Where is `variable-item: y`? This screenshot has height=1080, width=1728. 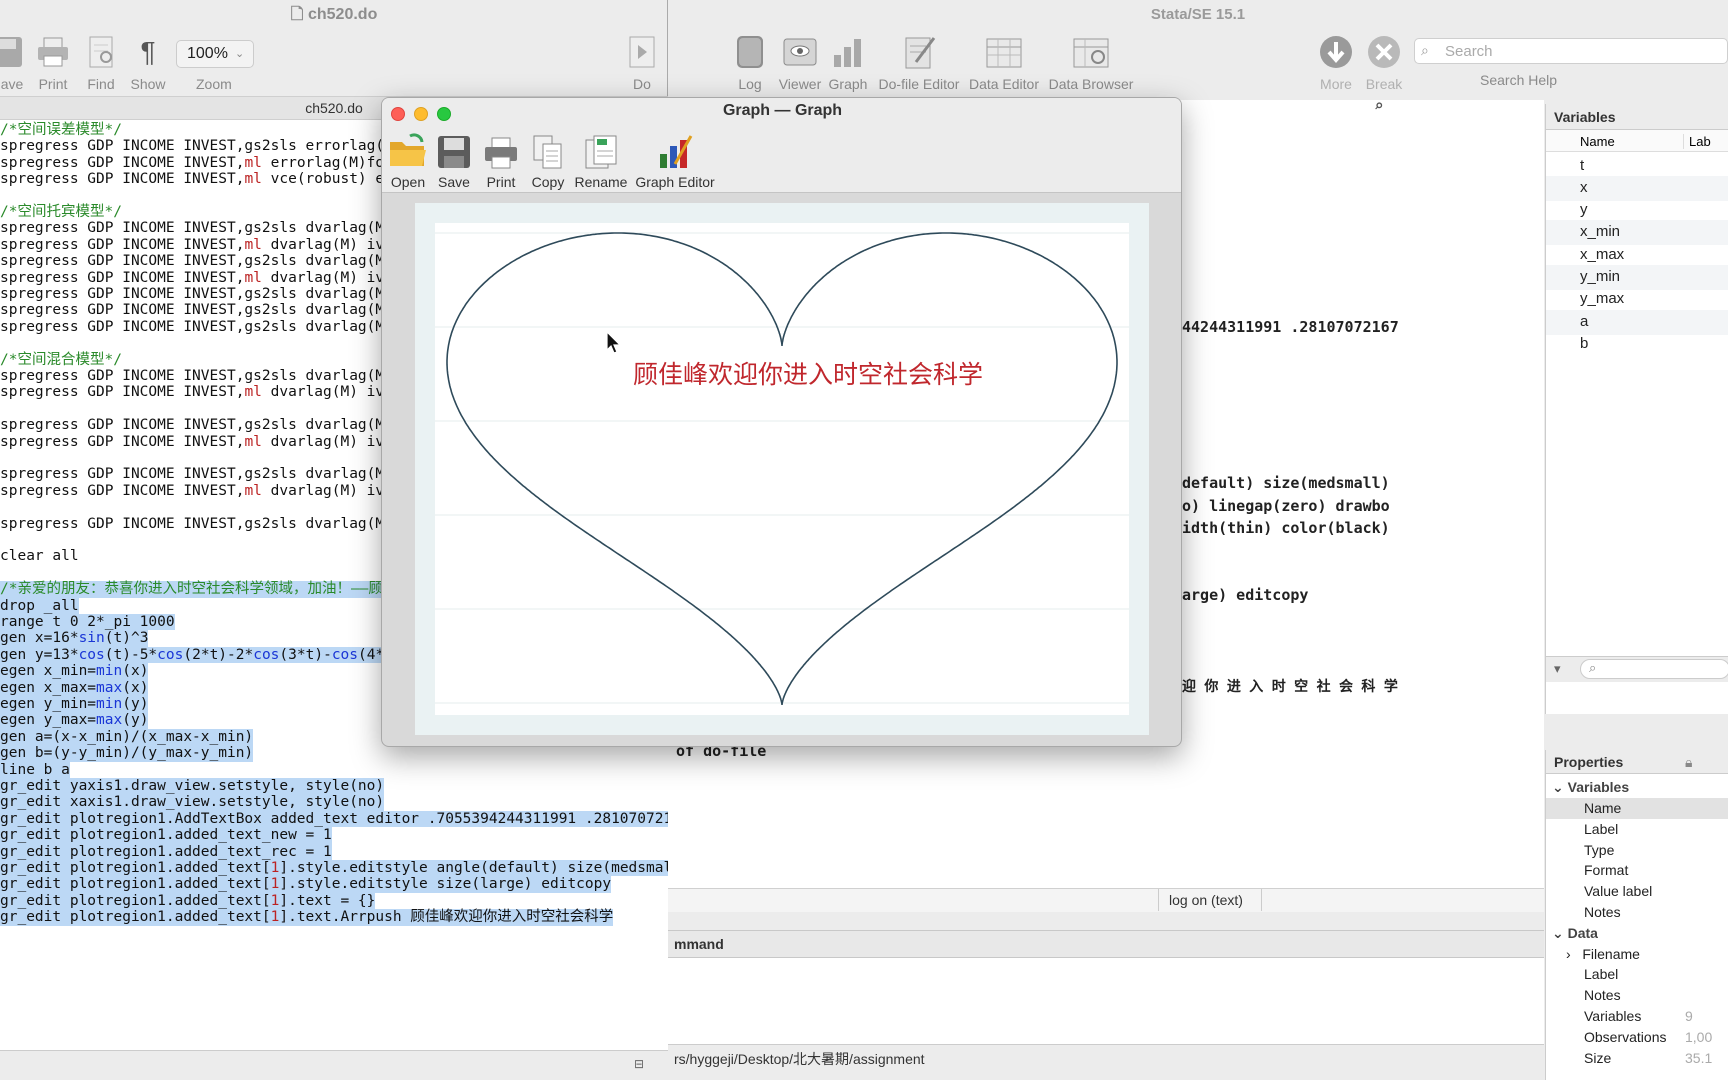
variable-item: y is located at coordinates (1637, 210).